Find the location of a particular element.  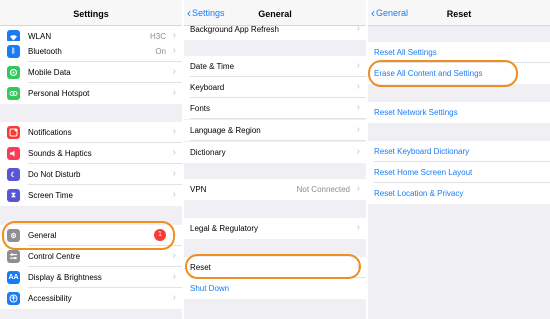

row-label: Do Not Disturb is located at coordinates (54, 174).